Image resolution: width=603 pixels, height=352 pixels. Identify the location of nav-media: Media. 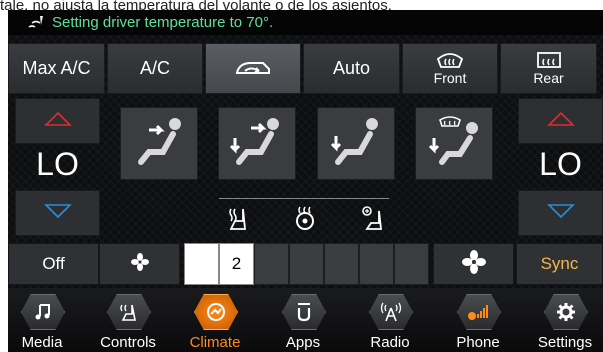
(46, 320).